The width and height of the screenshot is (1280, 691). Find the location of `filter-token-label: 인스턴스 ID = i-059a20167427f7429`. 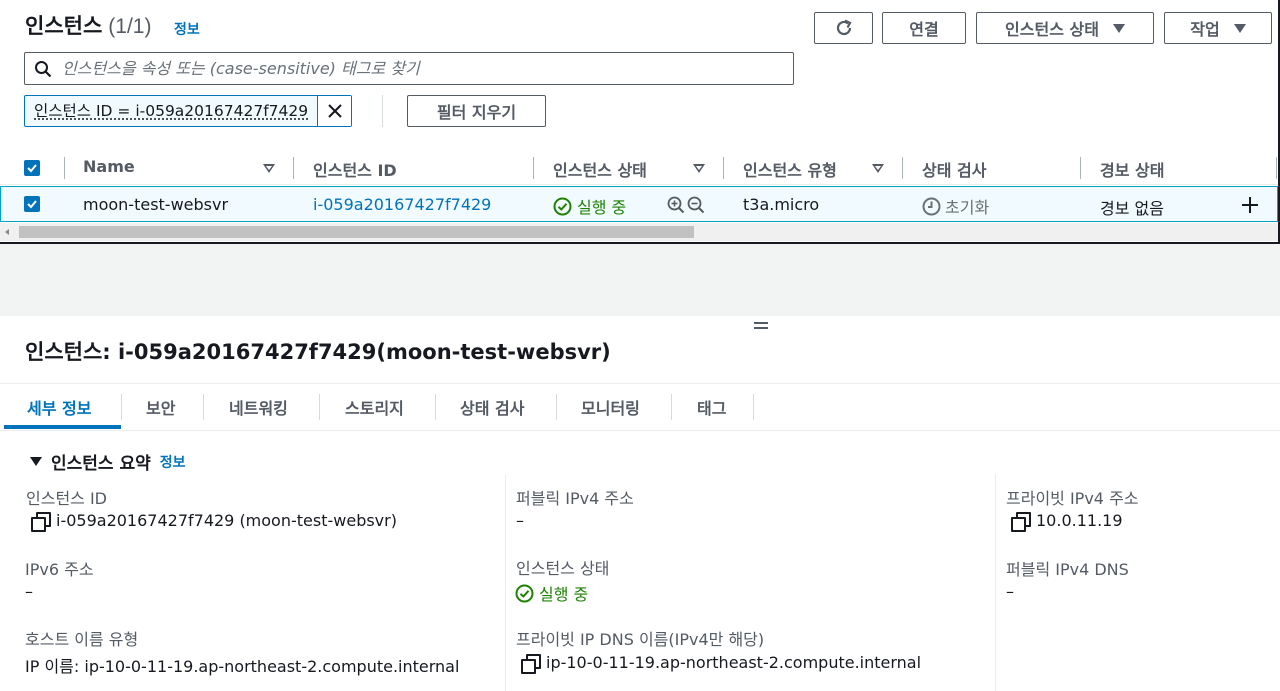

filter-token-label: 인스턴스 ID = i-059a20167427f7429 is located at coordinates (171, 111).